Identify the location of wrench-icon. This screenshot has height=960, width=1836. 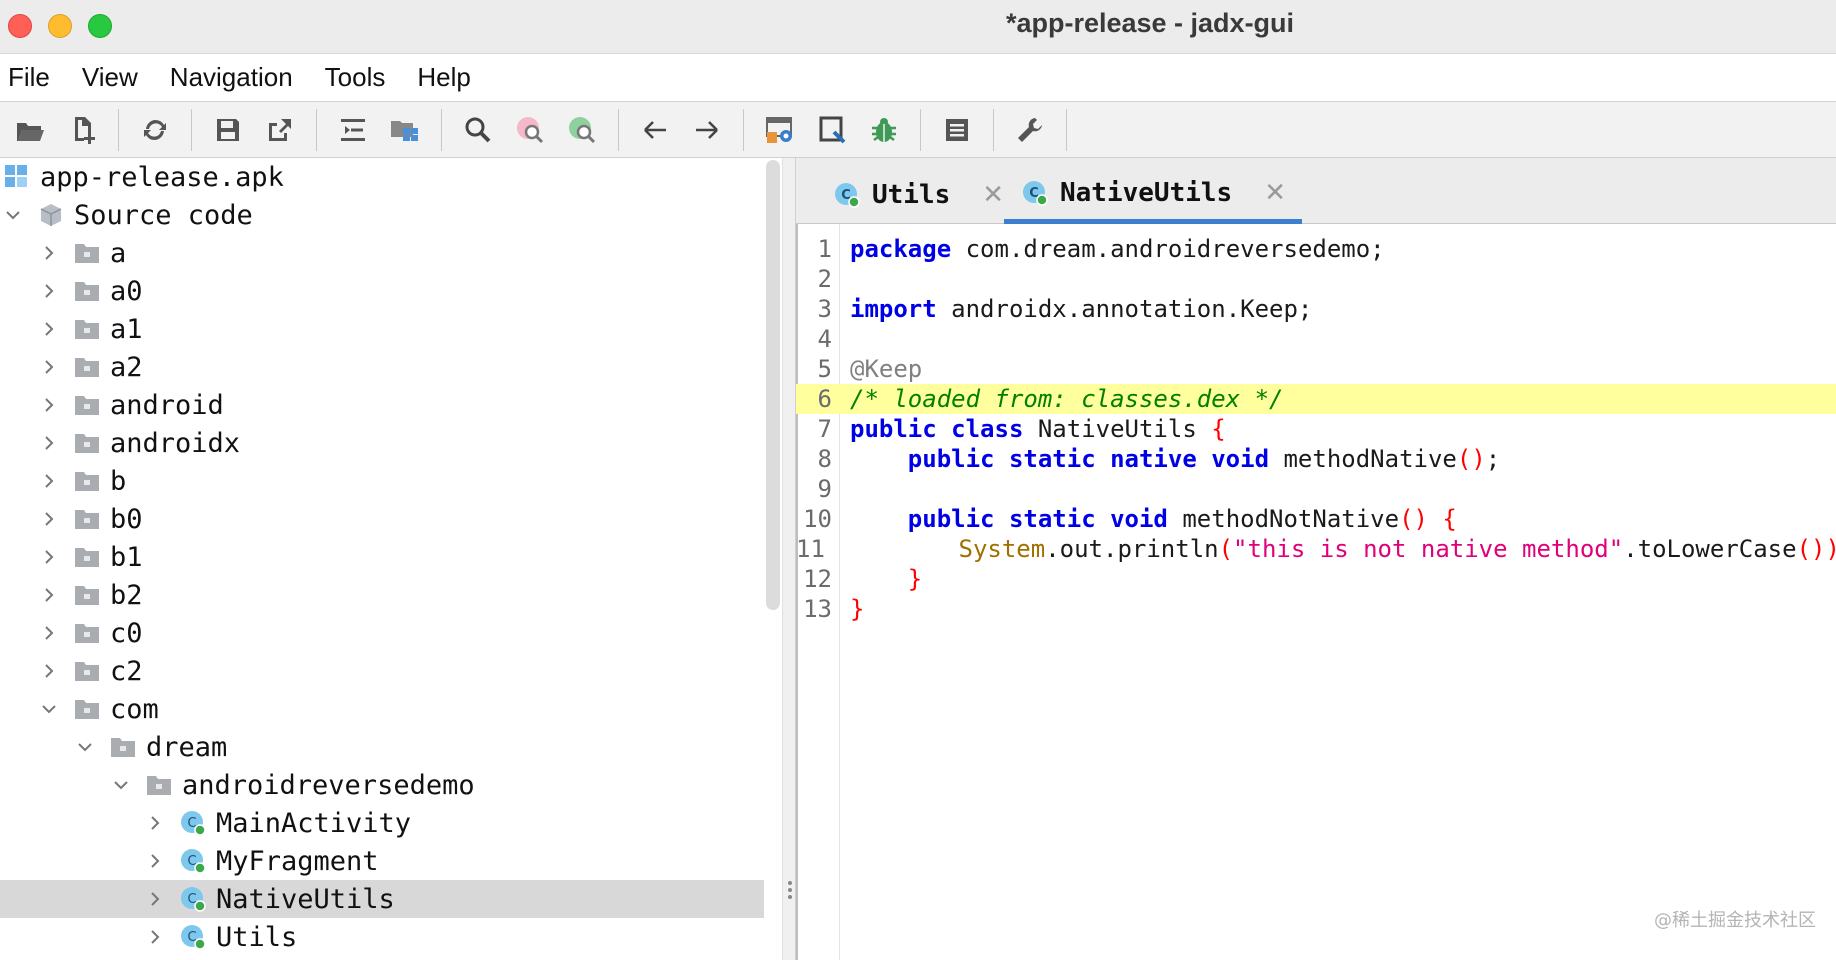
(1030, 129).